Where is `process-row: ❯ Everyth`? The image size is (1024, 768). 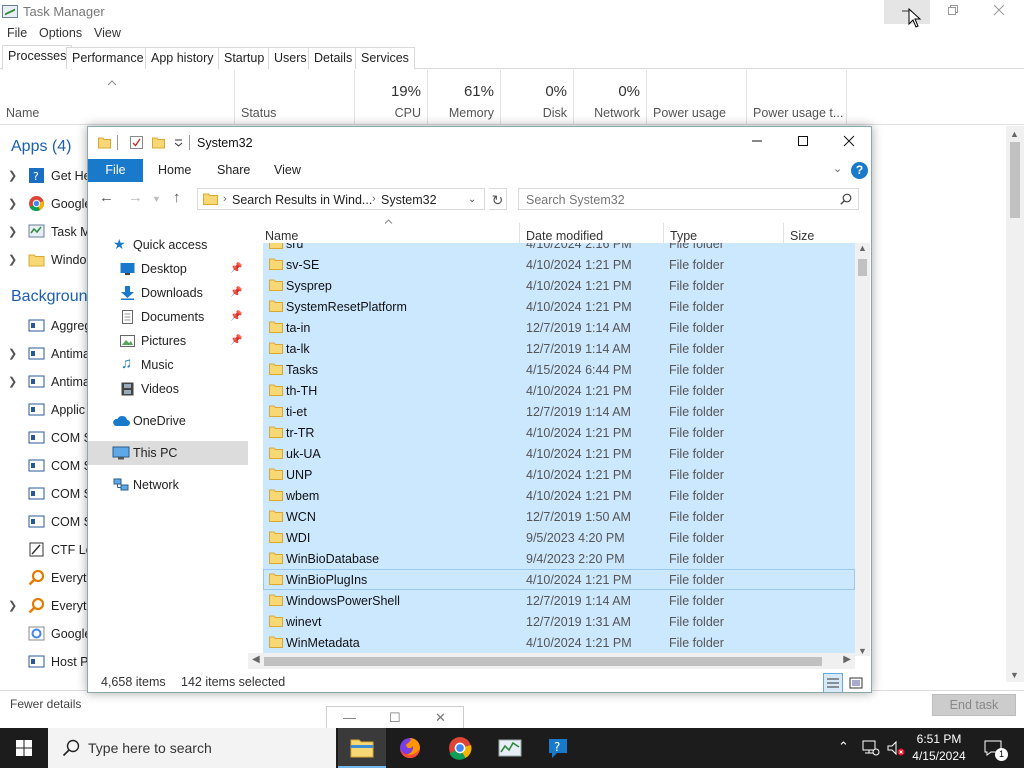 process-row: ❯ Everyth is located at coordinates (44, 606).